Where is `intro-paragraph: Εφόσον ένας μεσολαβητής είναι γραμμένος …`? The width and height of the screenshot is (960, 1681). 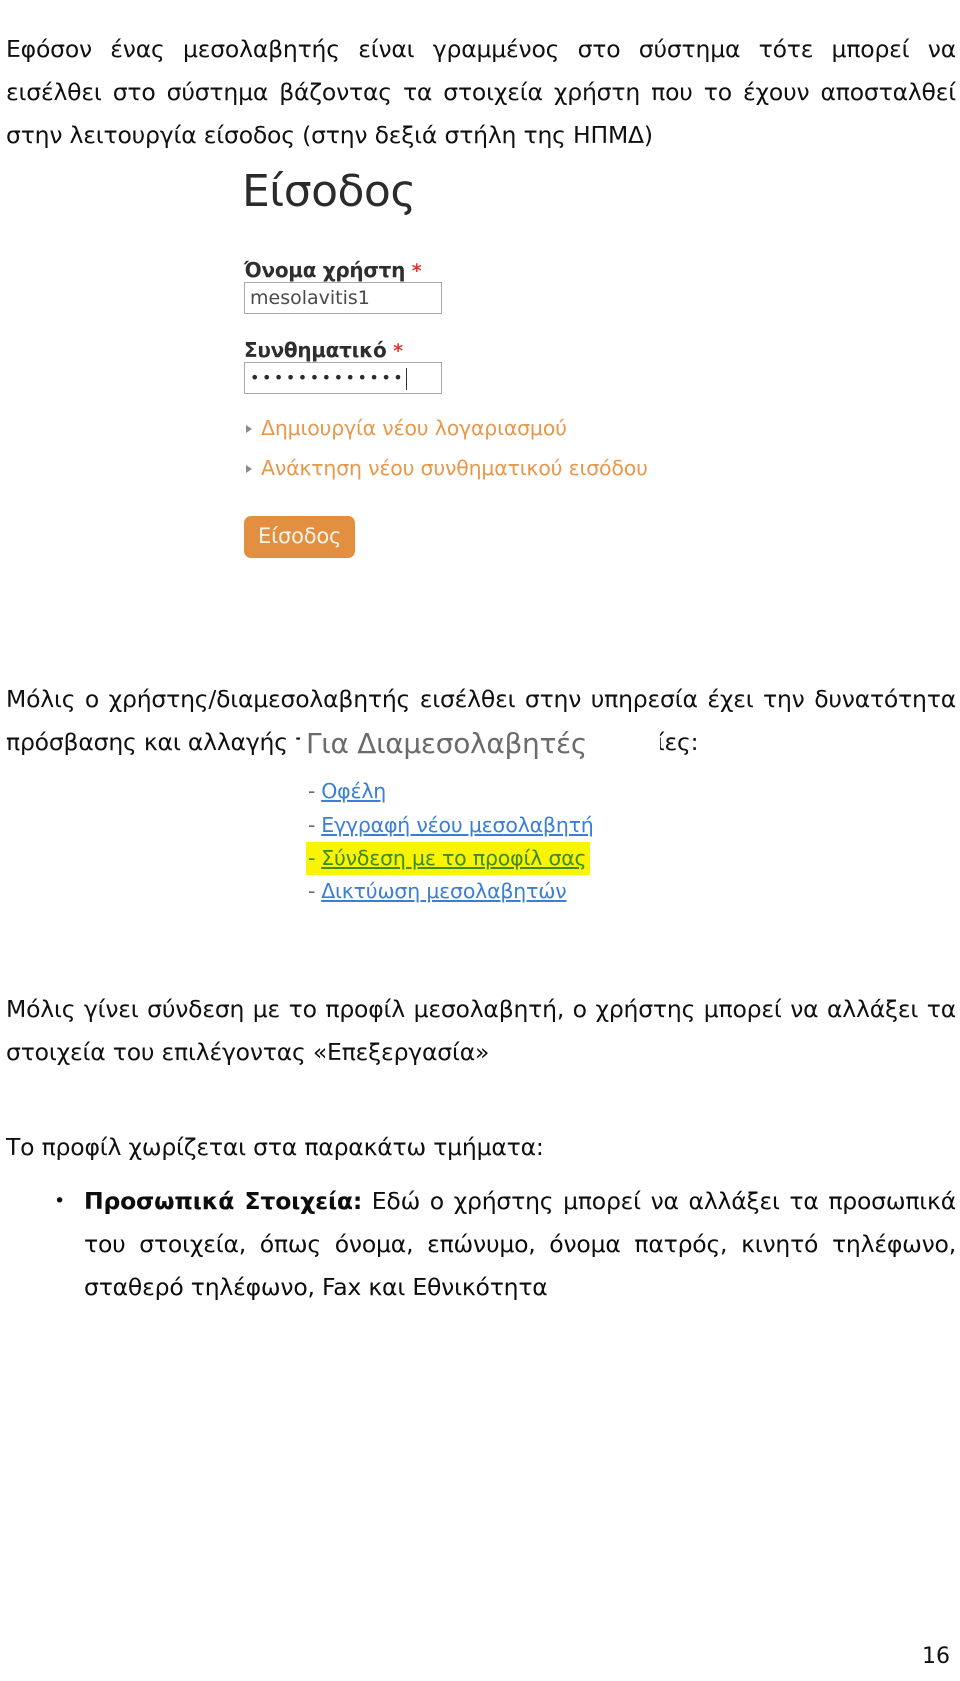
intro-paragraph: Εφόσον ένας μεσολαβητής είναι γραμμένος … is located at coordinates (481, 91).